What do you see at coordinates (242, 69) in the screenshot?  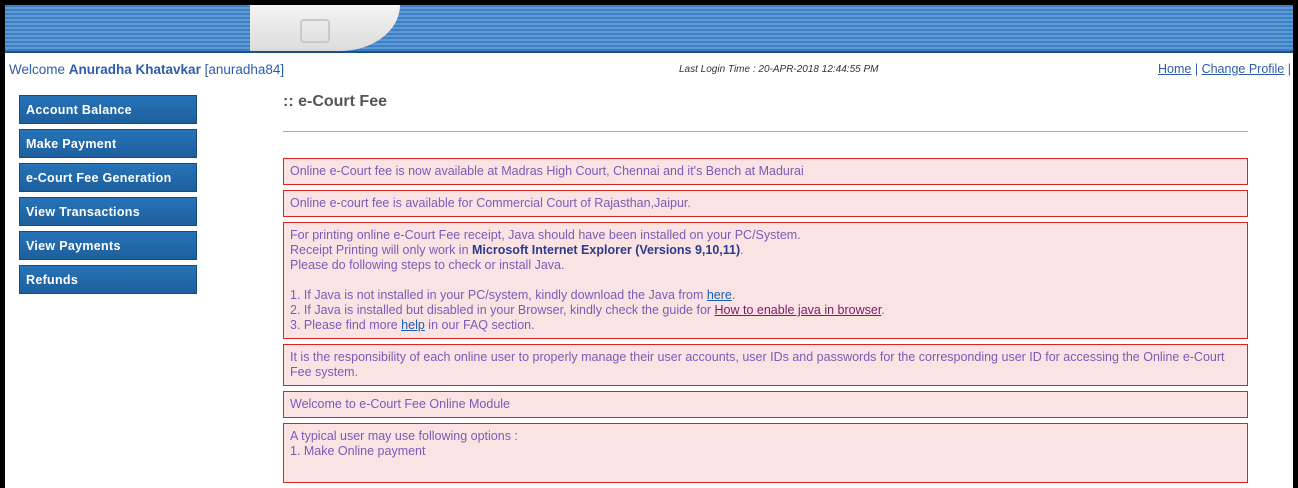 I see `user-id: [anuradha84]` at bounding box center [242, 69].